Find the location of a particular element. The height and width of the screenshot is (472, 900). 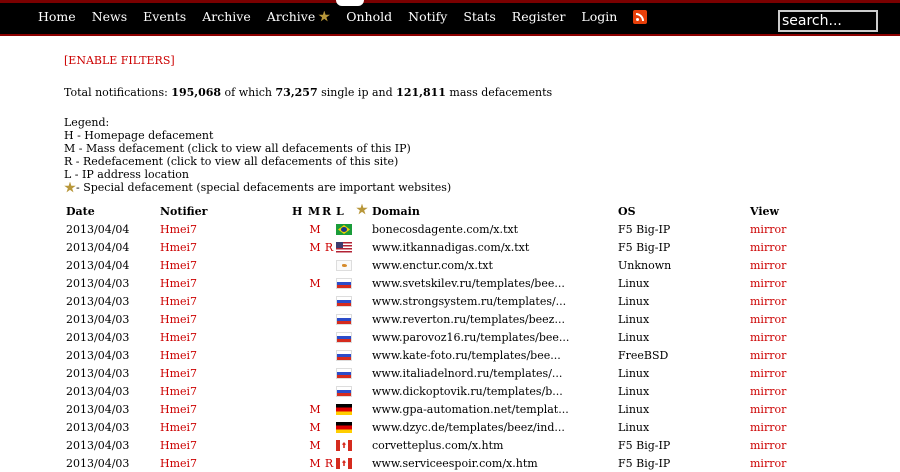

legend-title: Legend: is located at coordinates (87, 122).